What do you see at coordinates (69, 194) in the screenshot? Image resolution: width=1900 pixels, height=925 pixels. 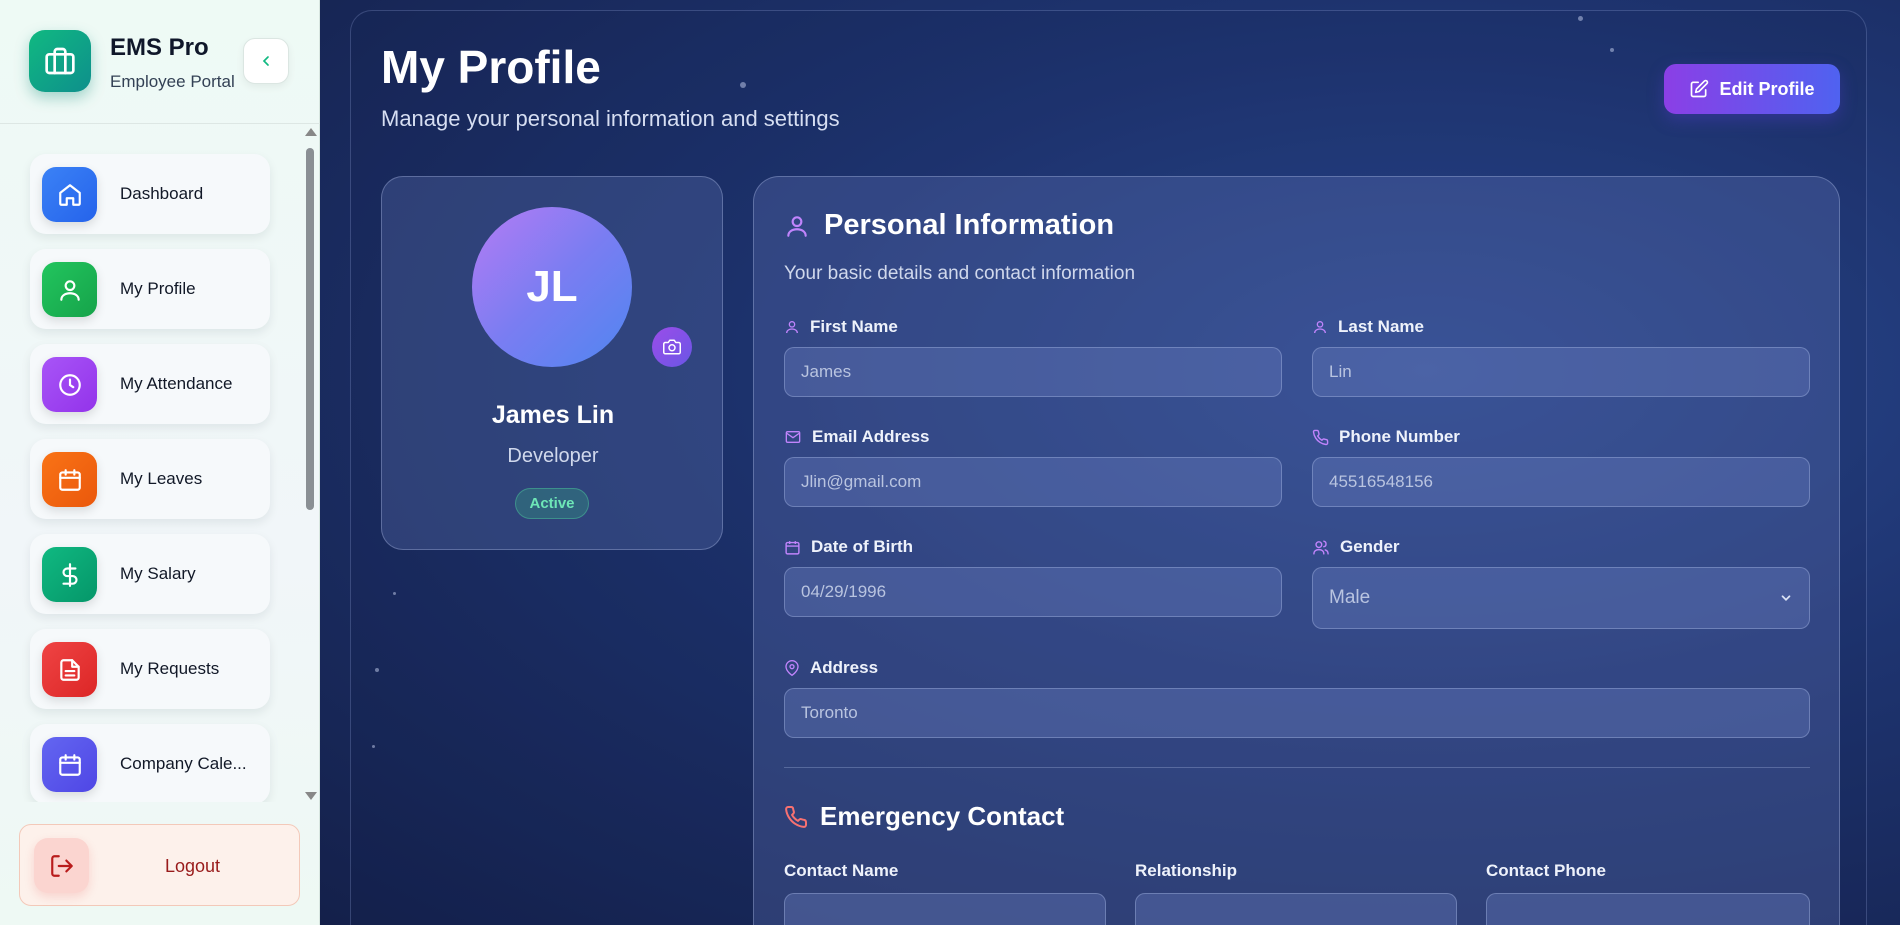 I see `home-icon` at bounding box center [69, 194].